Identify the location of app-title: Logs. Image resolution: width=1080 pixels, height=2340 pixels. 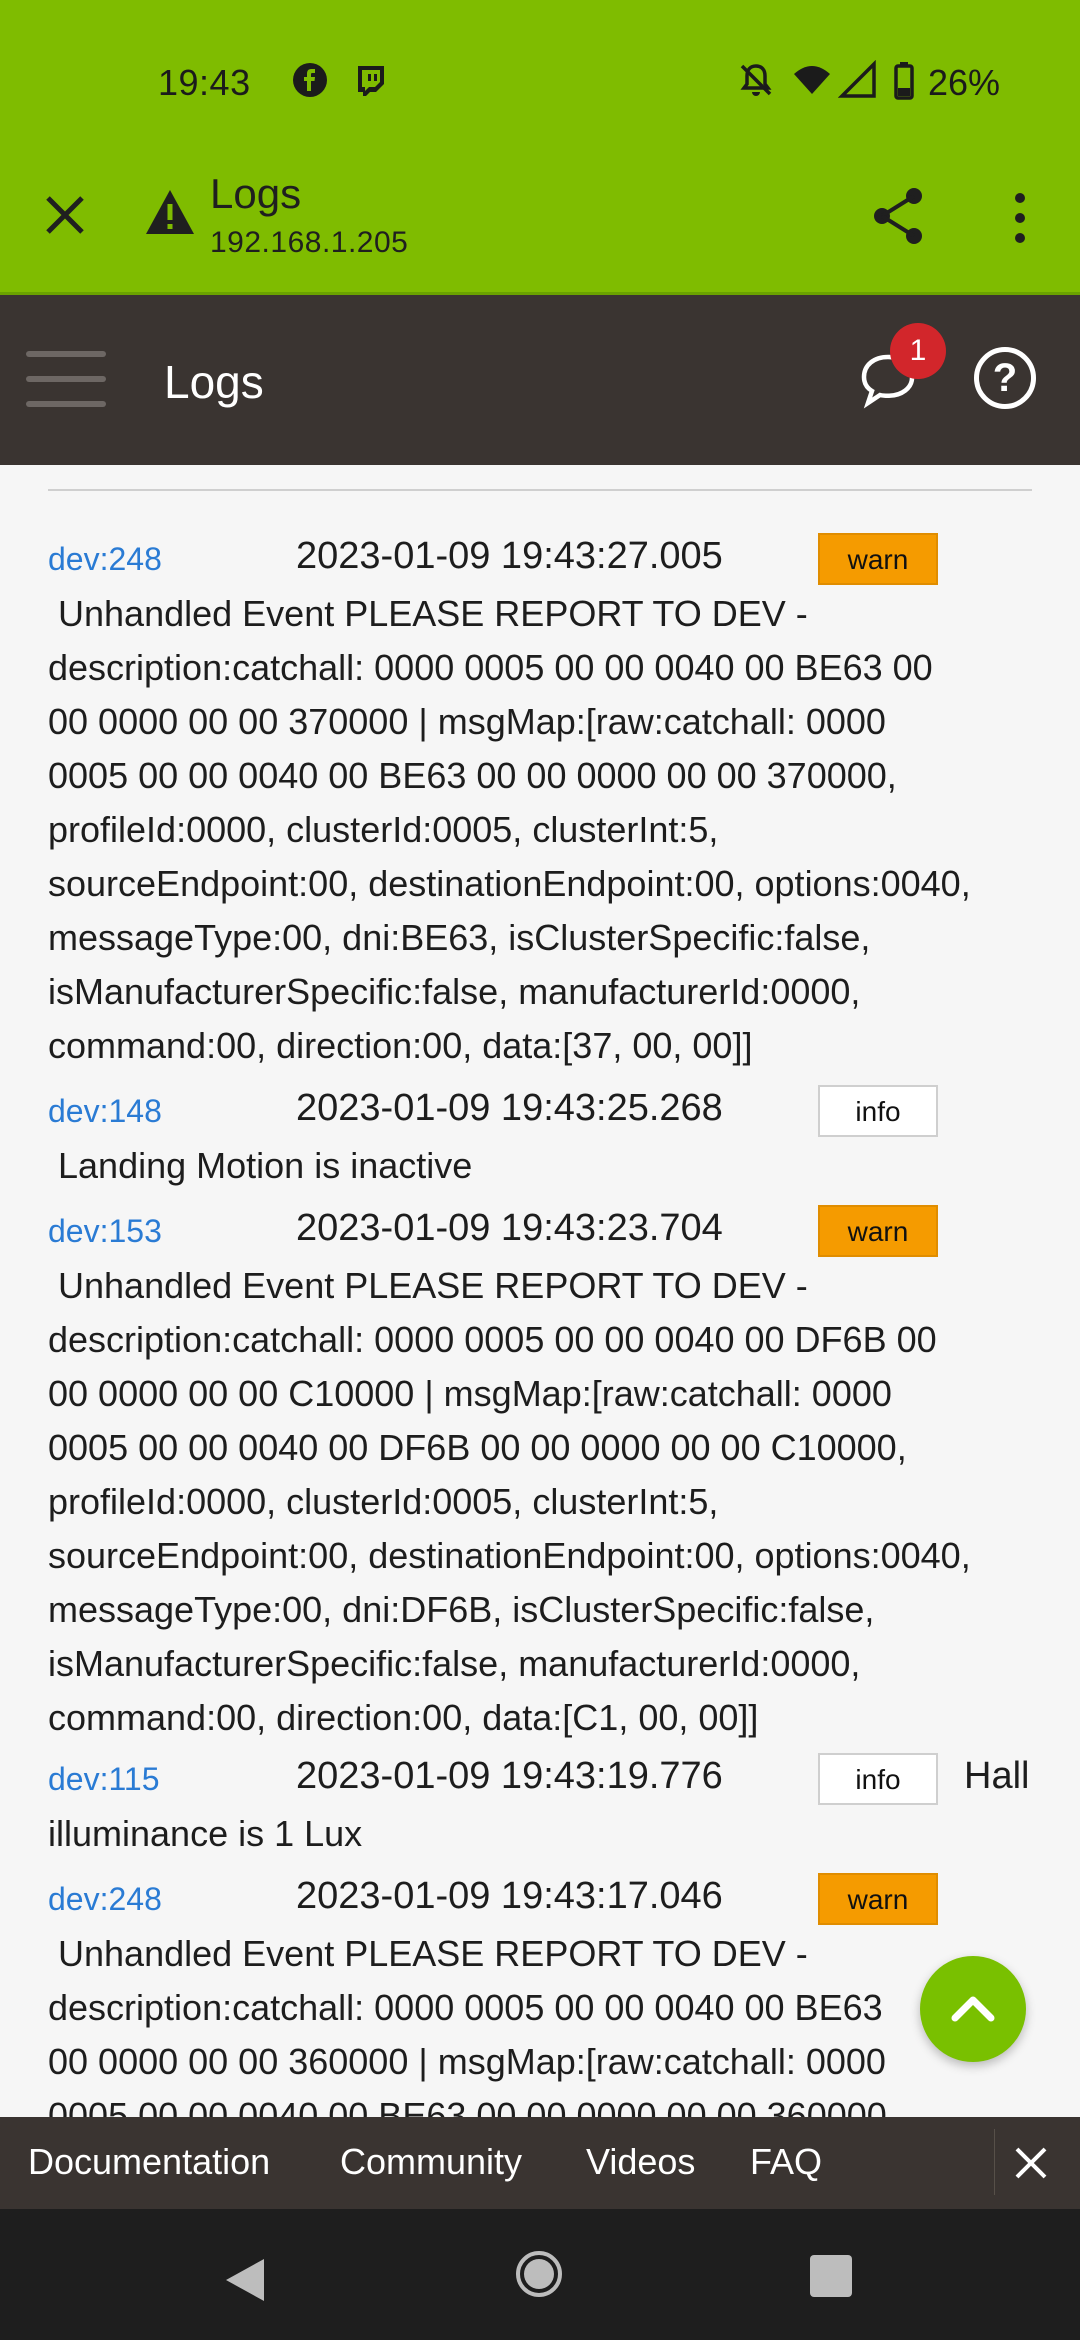
(256, 193).